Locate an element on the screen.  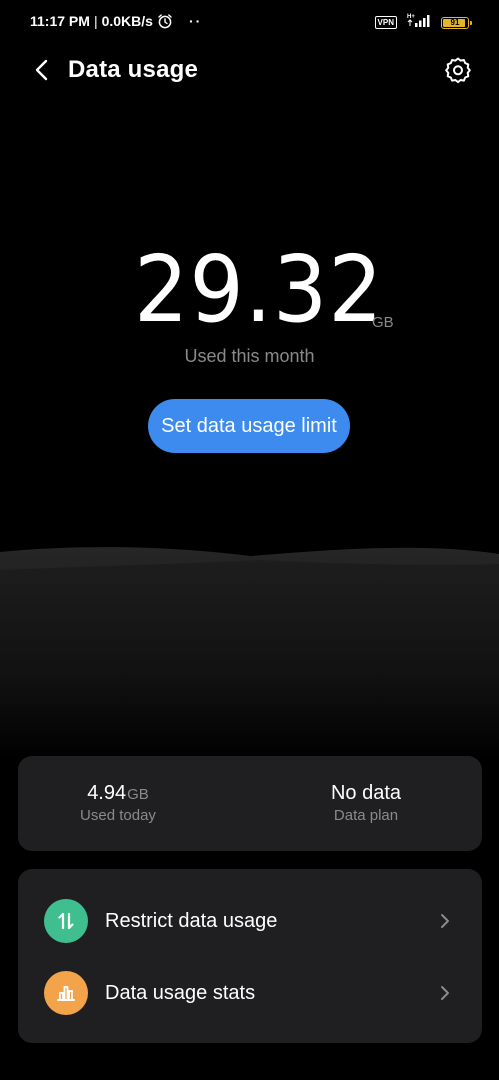
settings-button is located at coordinates (458, 70).